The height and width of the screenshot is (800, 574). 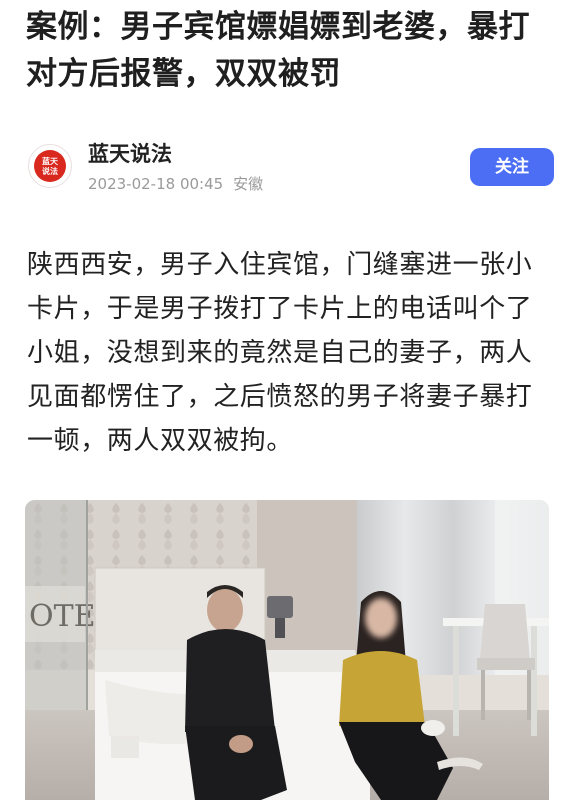 I want to click on chair-seat, so click(x=506, y=664).